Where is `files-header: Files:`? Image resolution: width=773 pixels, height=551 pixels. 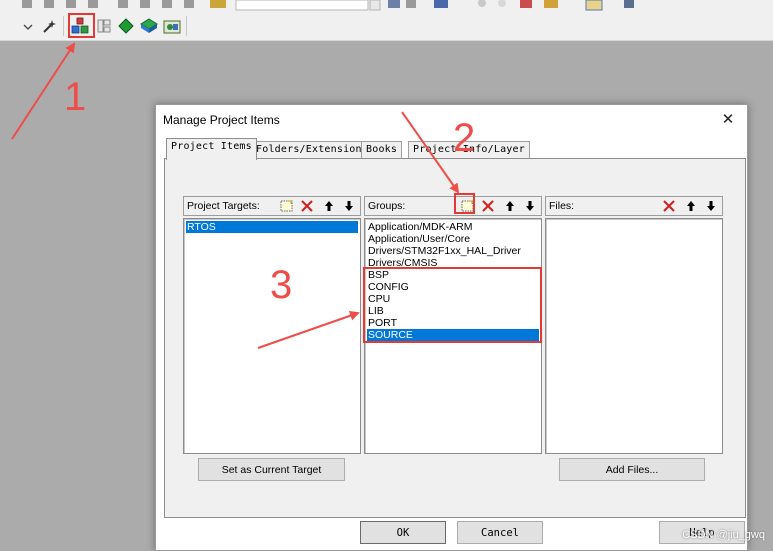 files-header: Files: is located at coordinates (634, 206).